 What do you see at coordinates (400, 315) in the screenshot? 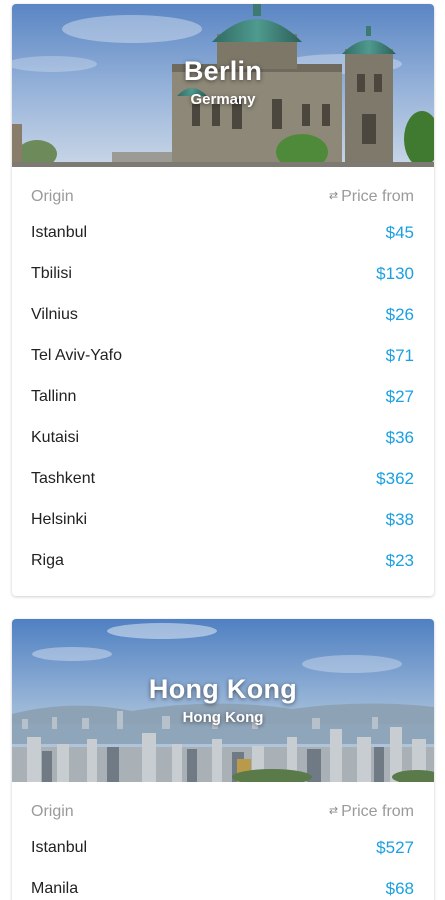
I see `price-value: $26` at bounding box center [400, 315].